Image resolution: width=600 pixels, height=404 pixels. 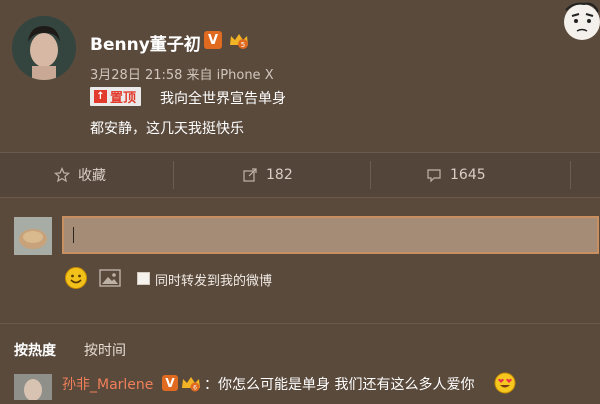 I want to click on pin-icon: ↑, so click(x=100, y=96).